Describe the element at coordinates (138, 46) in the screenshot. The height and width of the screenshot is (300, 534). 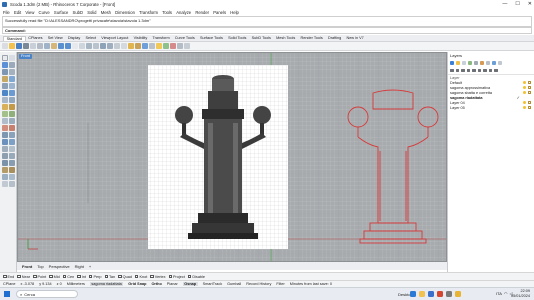
I see `rendered-icon` at that location.